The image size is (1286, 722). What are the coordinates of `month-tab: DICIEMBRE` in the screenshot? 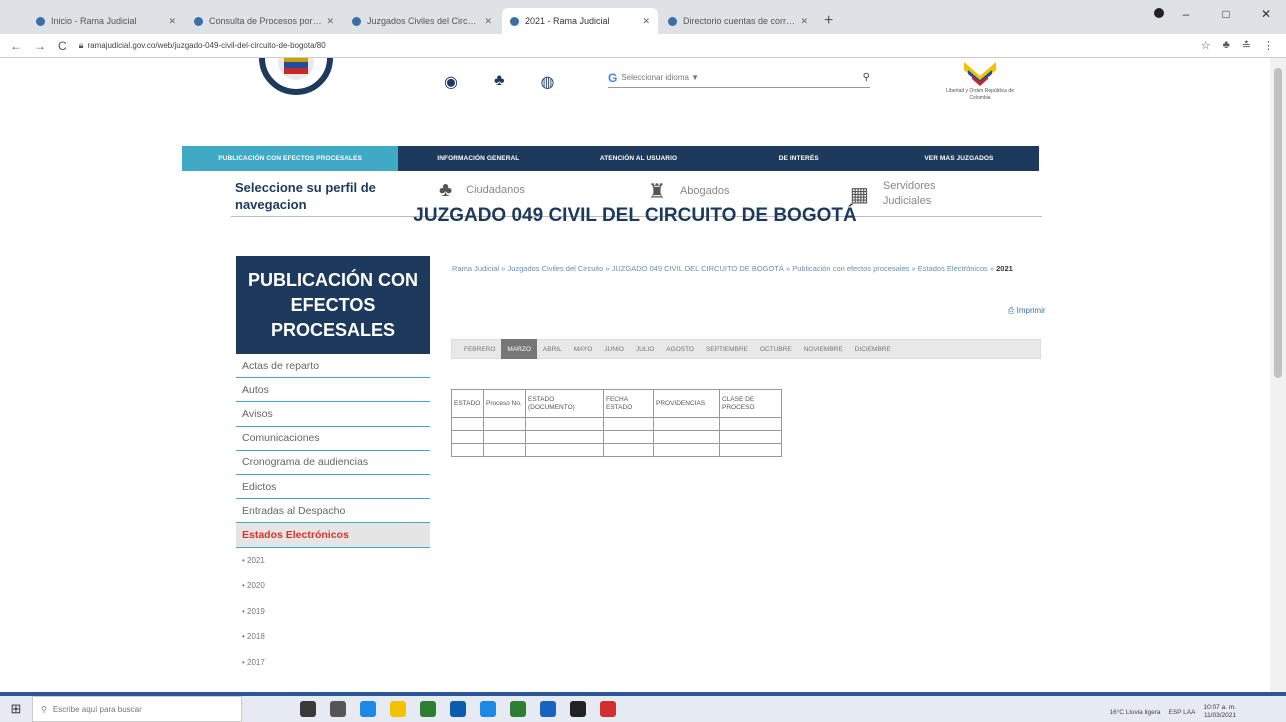 It's located at (873, 349).